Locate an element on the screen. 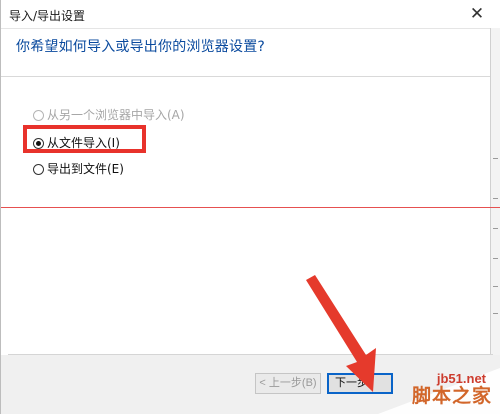 This screenshot has width=500, height=414. option-label: 从另一个浏览器中导入(A) is located at coordinates (116, 115).